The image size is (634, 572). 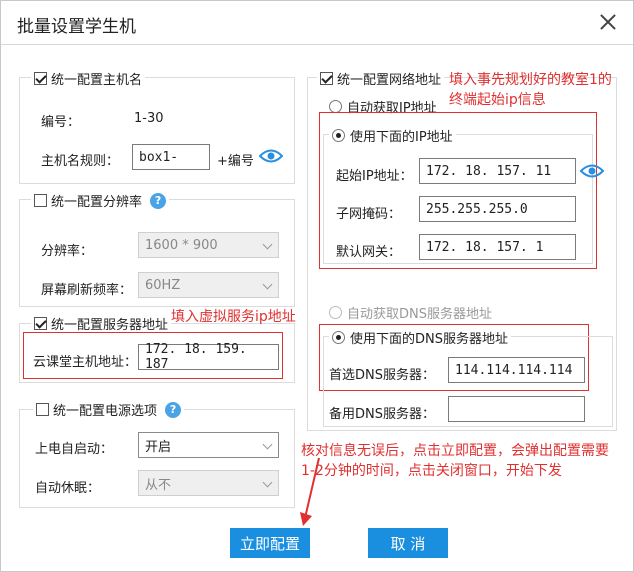 I want to click on hostname-legend-label: 统一配置主机名, so click(x=97, y=80).